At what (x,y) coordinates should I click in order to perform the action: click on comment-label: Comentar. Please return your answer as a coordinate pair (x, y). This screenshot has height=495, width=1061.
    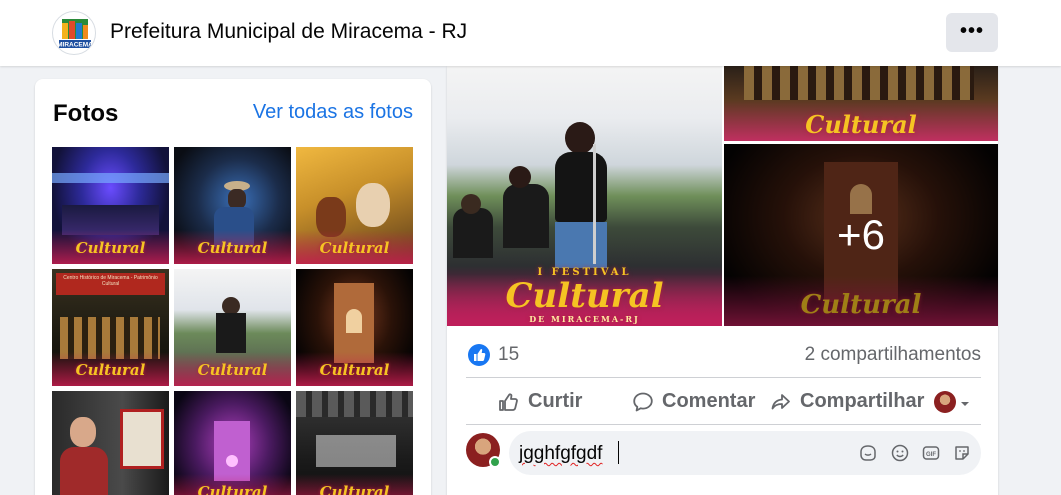
    Looking at the image, I should click on (709, 401).